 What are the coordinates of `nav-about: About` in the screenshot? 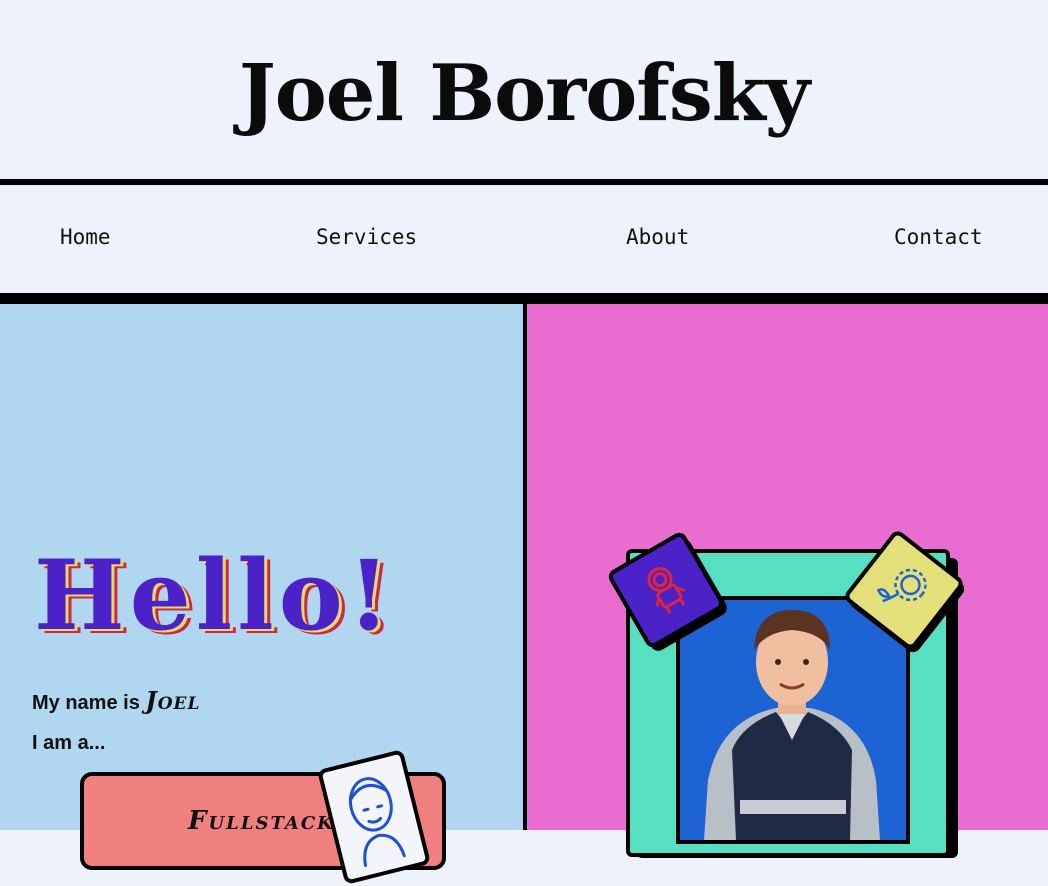 It's located at (657, 237).